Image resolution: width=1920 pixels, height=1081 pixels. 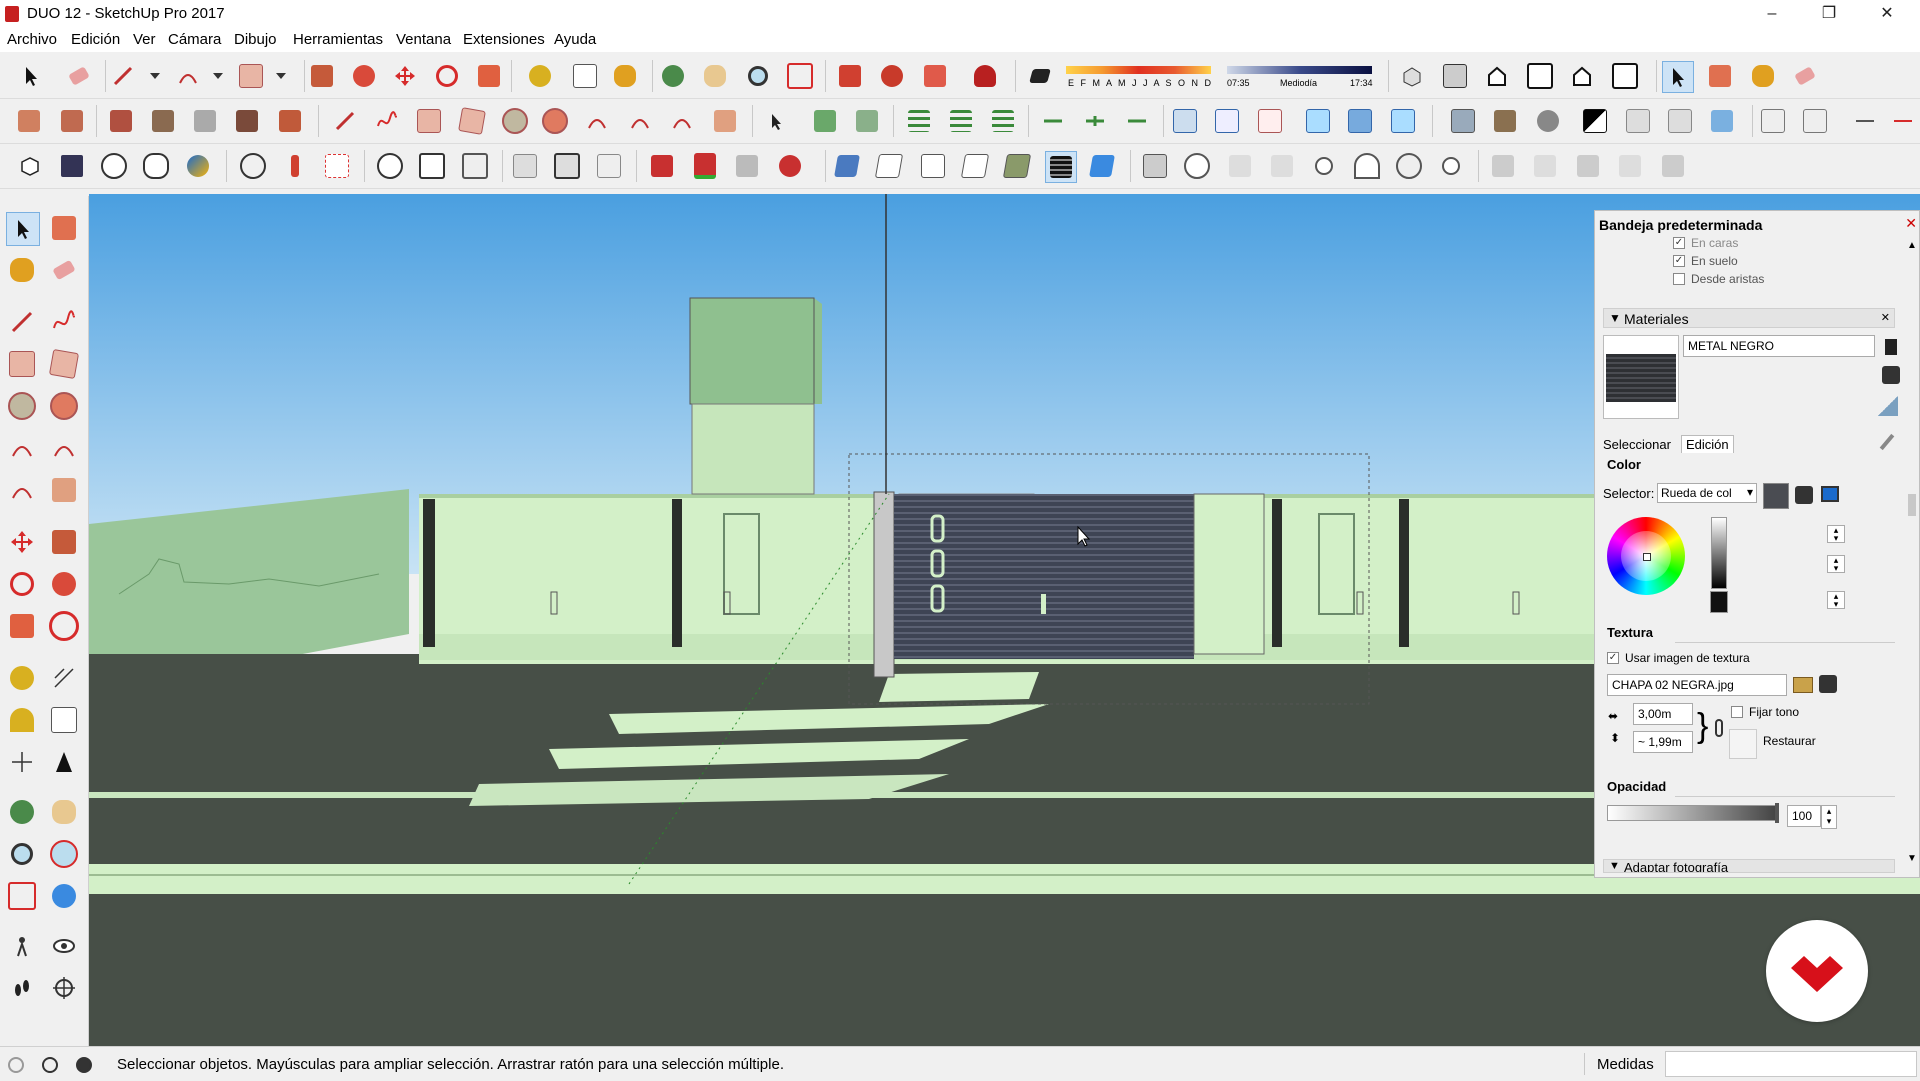 I want to click on menu-camara: Cámara, so click(x=194, y=39).